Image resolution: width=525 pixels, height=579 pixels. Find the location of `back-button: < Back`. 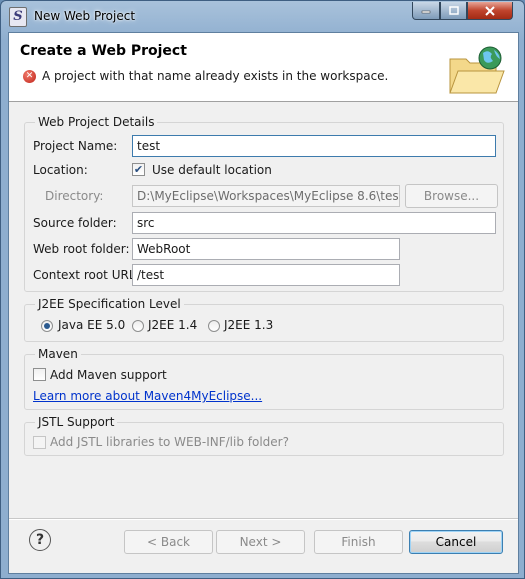

back-button: < Back is located at coordinates (168, 542).